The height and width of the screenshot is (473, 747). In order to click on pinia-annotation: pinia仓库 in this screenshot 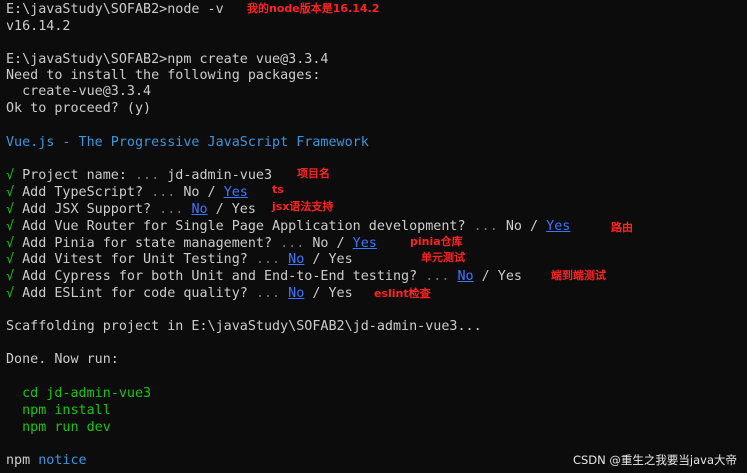, I will do `click(436, 241)`.